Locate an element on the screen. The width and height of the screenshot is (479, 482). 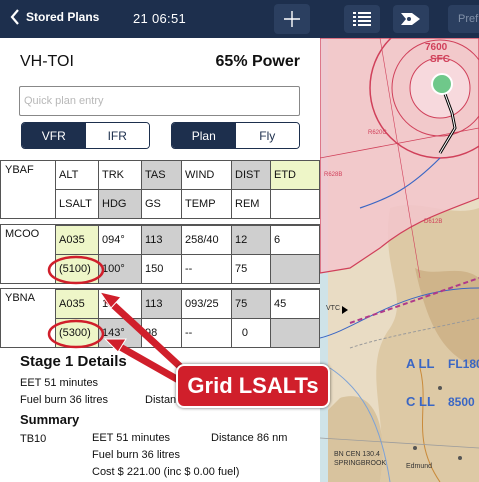
summary-eet: EET 51 minutes is located at coordinates (131, 438).